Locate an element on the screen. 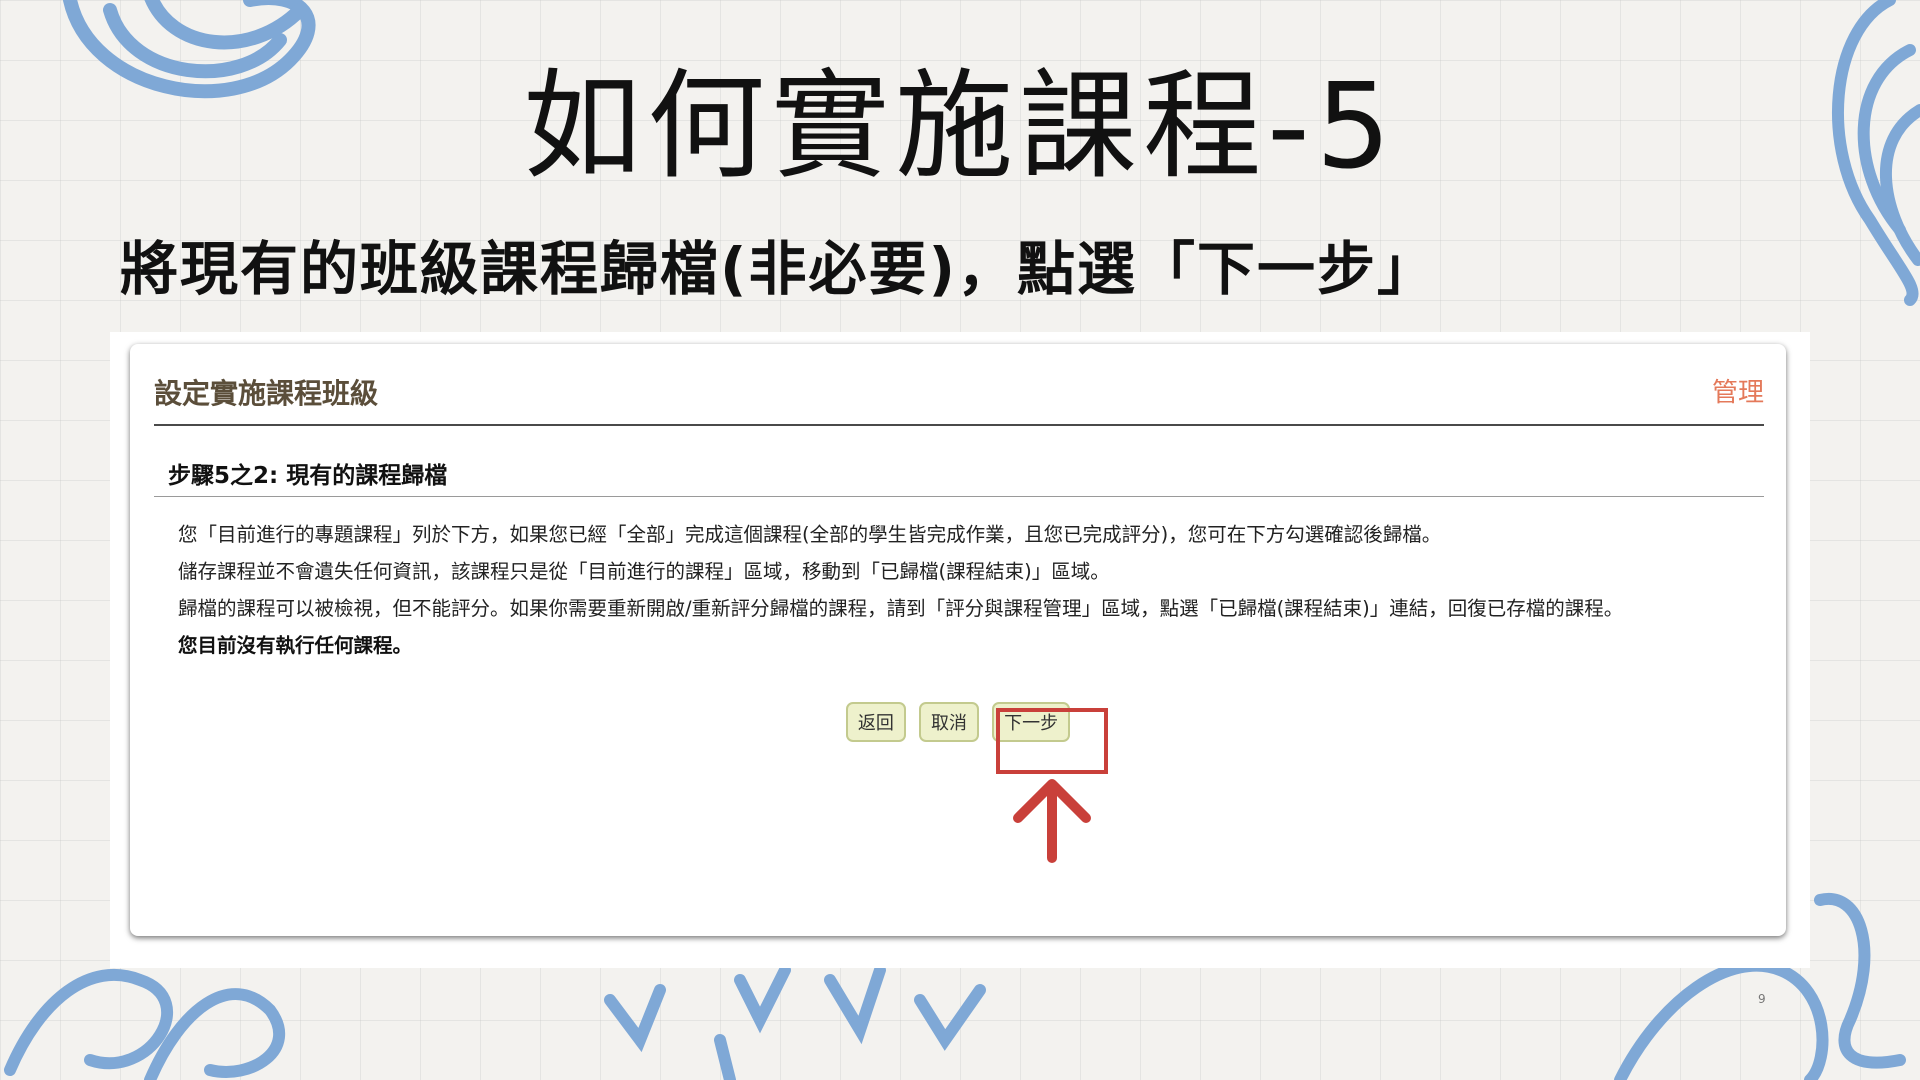  step-header: 步驟5之2: 現有的課程歸檔 is located at coordinates (959, 474).